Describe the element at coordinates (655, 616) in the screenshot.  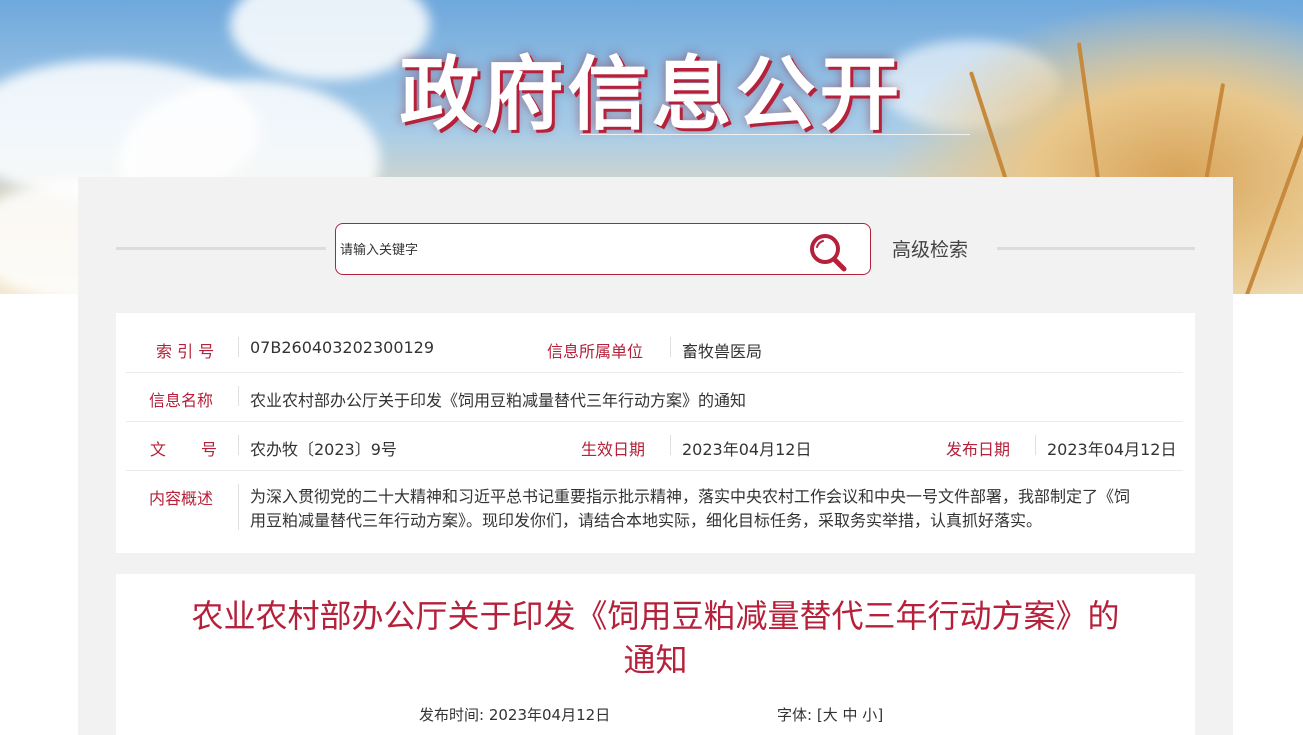
I see `article-title-line-1: 农业农村部办公厅关于印发《饲用豆粕减量替代三年行动方案》的` at that location.